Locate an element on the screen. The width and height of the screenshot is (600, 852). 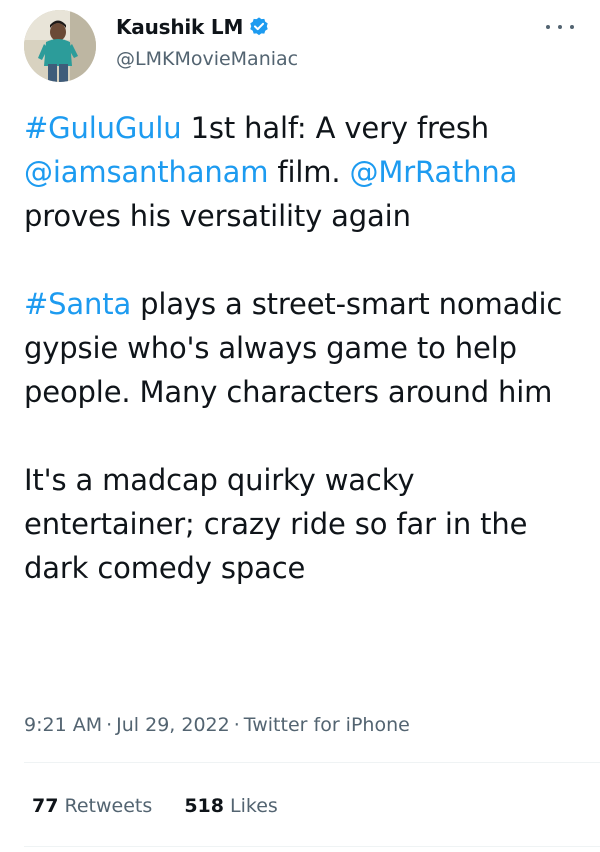
tweet-text-segment: proves his versatility again is located at coordinates (217, 216).